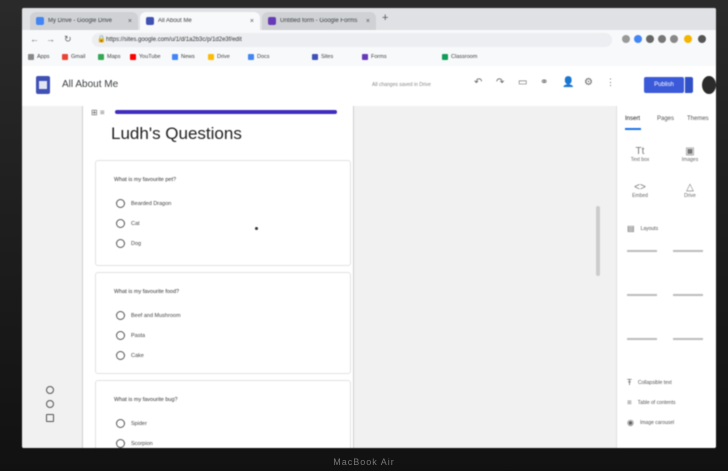 The width and height of the screenshot is (728, 471). I want to click on drive-icon, so click(211, 57).